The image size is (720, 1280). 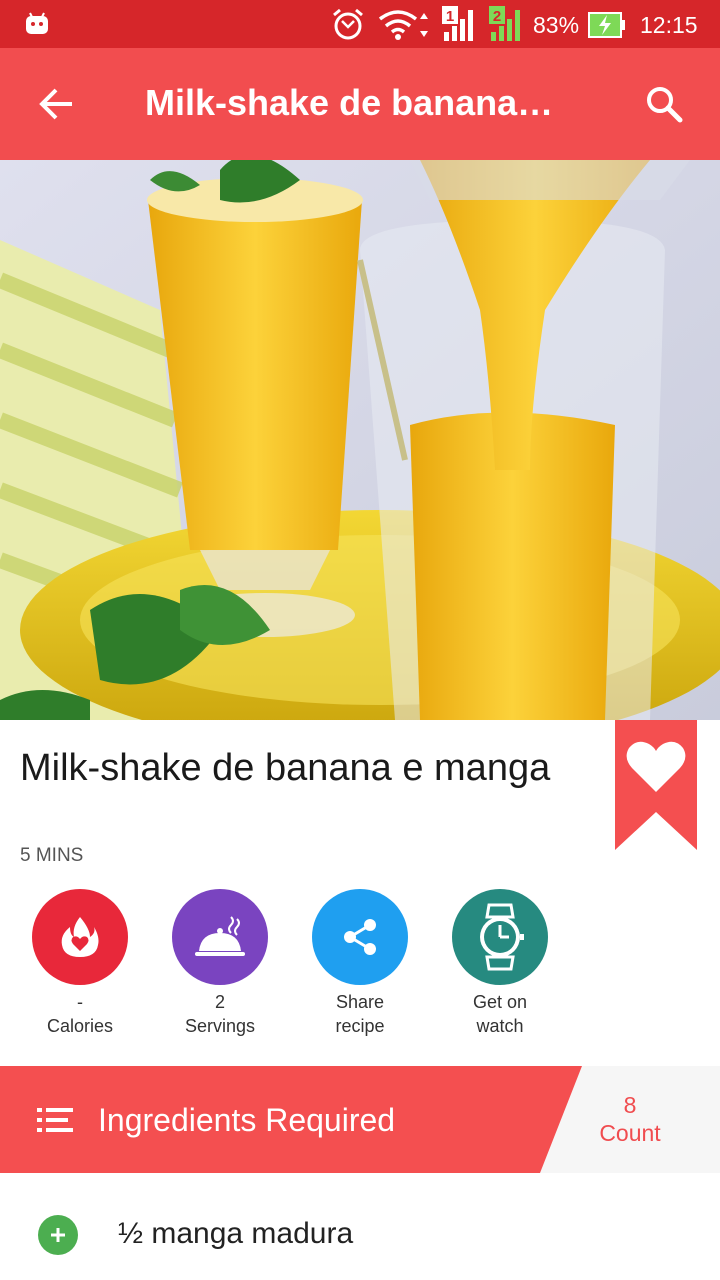 I want to click on svg-text: 1, so click(x=450, y=16).